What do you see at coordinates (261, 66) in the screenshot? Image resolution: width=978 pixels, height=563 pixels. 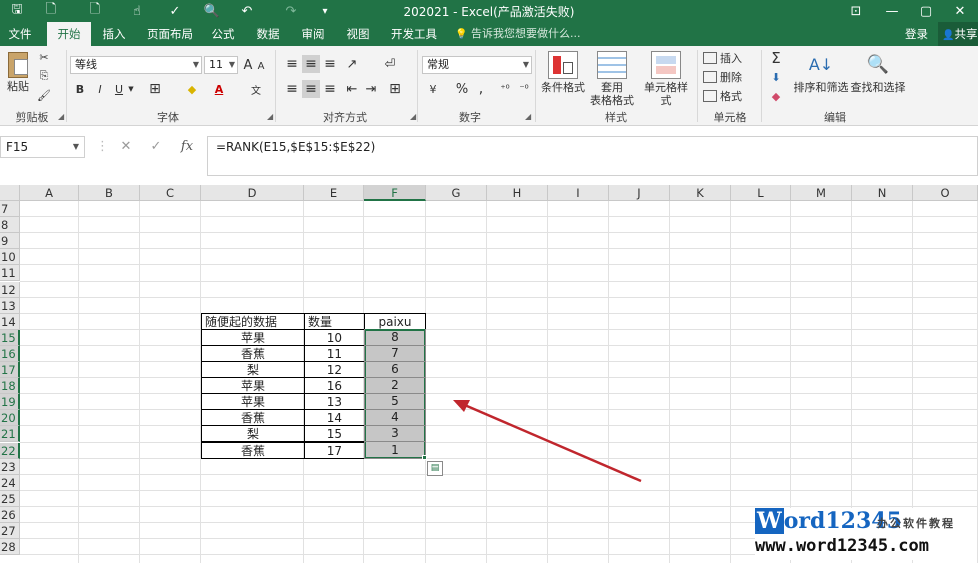 I see `shrink-font-icon: A` at bounding box center [261, 66].